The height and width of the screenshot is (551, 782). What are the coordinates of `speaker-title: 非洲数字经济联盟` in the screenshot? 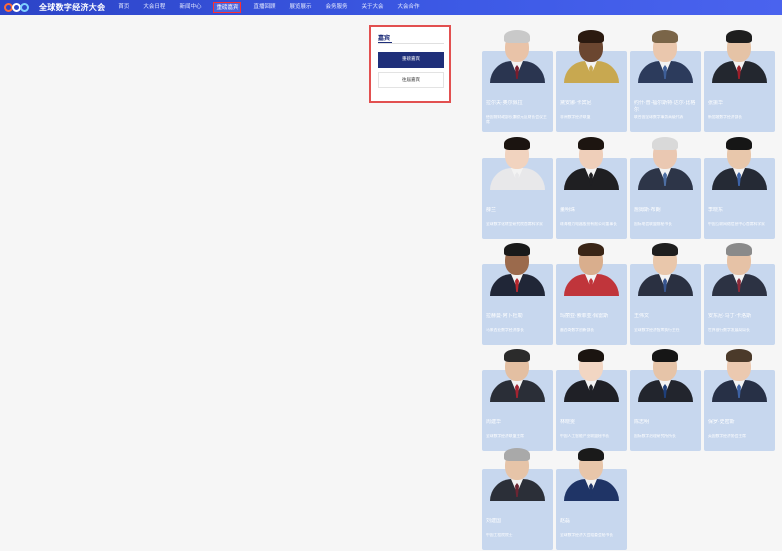 It's located at (575, 117).